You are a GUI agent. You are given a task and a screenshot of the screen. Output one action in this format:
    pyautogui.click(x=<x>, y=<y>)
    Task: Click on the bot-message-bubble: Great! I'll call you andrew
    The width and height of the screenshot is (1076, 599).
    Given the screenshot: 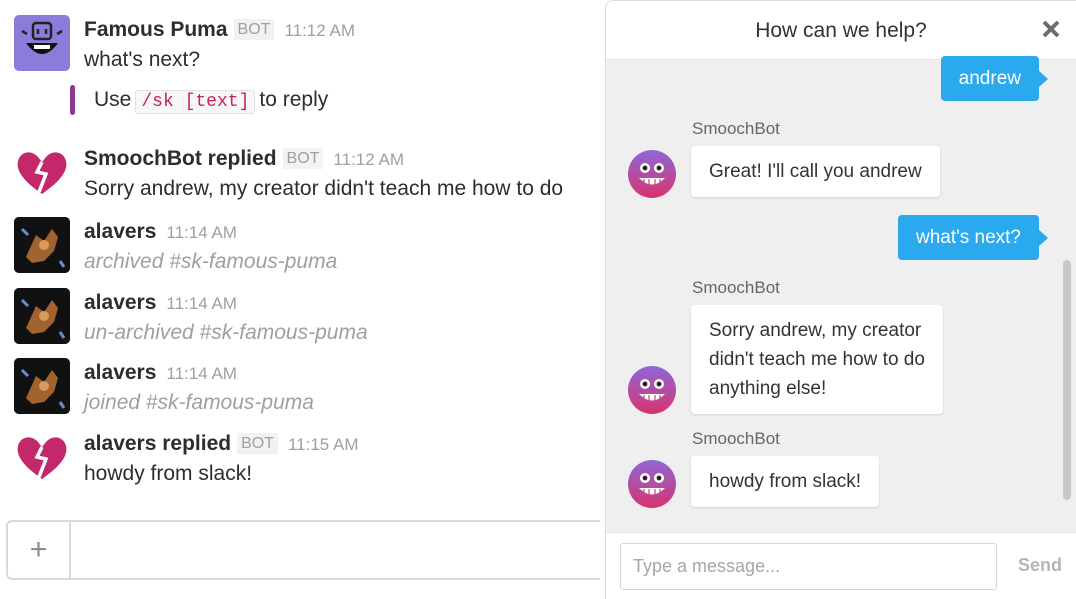 What is the action you would take?
    pyautogui.click(x=815, y=171)
    